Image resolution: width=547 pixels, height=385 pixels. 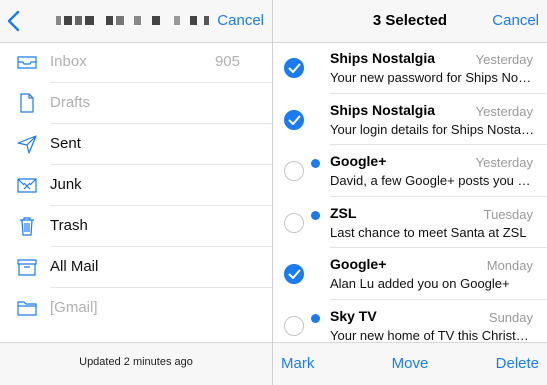 What do you see at coordinates (70, 102) in the screenshot?
I see `folder-label: Drafts` at bounding box center [70, 102].